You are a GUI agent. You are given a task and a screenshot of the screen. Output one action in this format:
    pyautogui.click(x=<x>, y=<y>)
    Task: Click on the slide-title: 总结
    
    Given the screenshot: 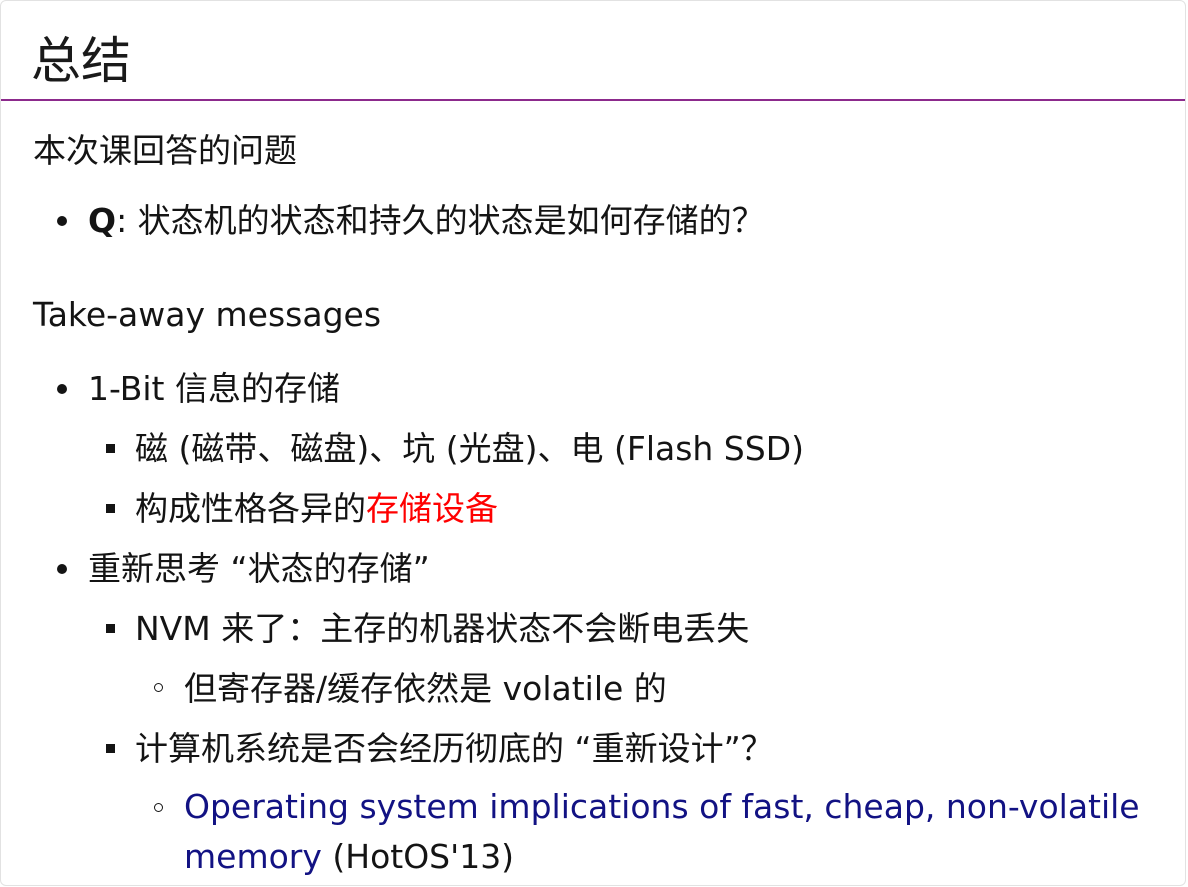 What is the action you would take?
    pyautogui.click(x=81, y=61)
    